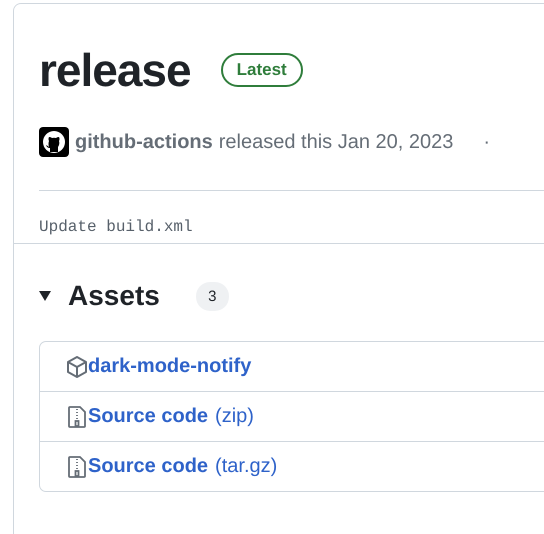 The image size is (544, 534). Describe the element at coordinates (116, 227) in the screenshot. I see `release-notes: Update build.xml` at that location.